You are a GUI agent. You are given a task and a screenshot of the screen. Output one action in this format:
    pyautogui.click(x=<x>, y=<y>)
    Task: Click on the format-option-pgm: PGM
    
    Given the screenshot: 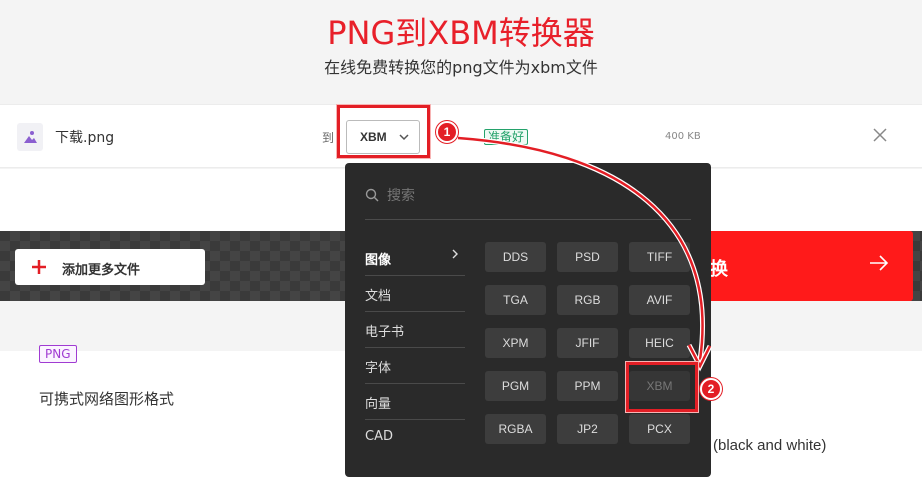 What is the action you would take?
    pyautogui.click(x=515, y=386)
    